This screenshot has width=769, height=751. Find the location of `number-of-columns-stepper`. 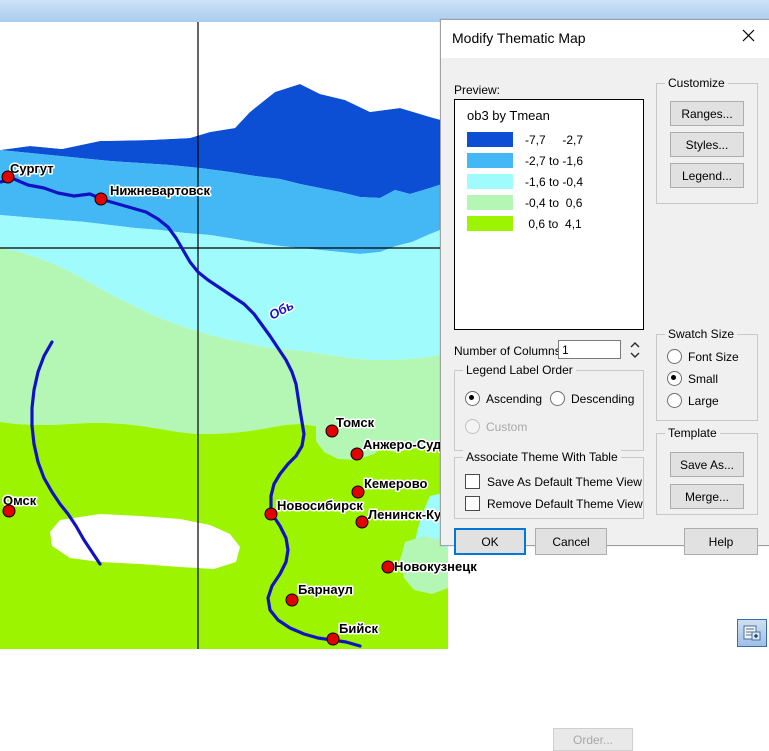

number-of-columns-stepper is located at coordinates (635, 350).